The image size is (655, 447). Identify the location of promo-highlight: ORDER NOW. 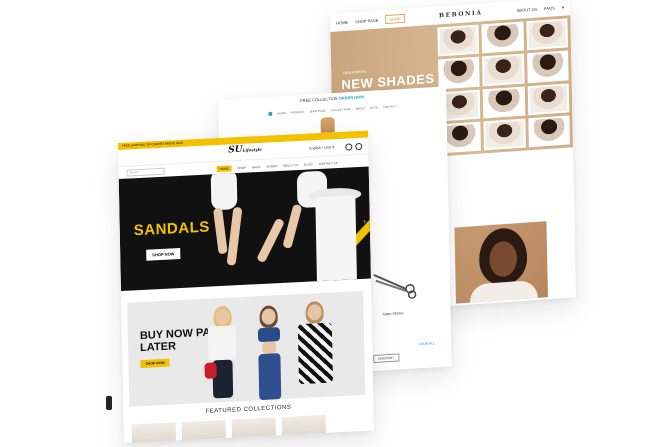
(351, 97).